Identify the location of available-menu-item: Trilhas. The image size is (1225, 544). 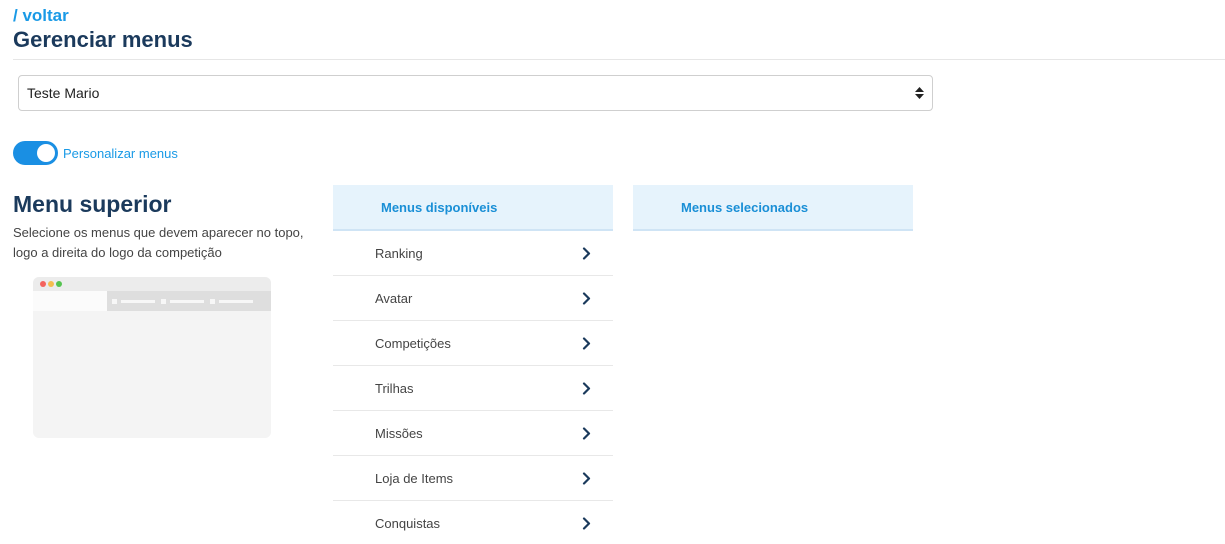
(473, 388).